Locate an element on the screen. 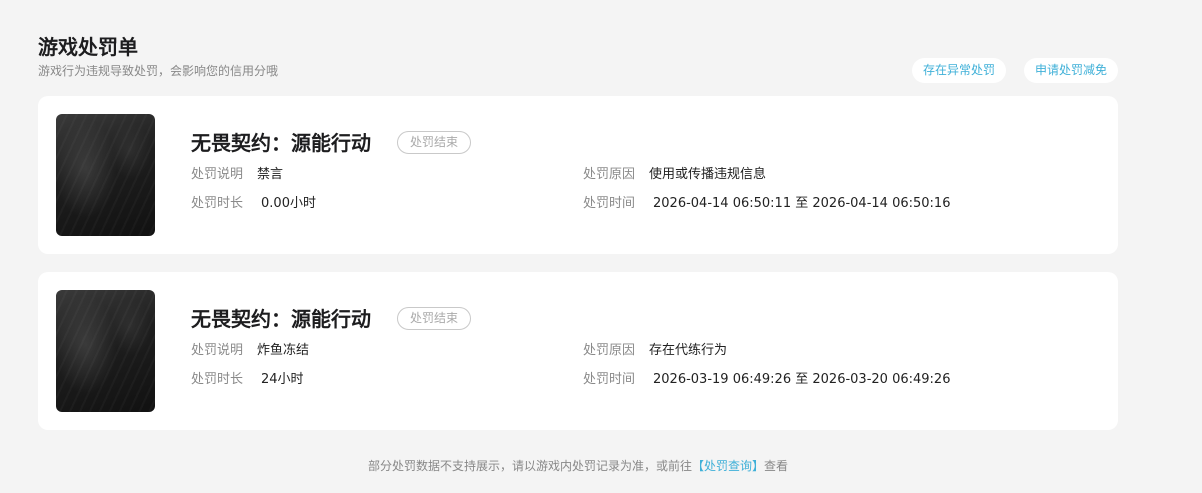  penalty-reason-value: 使用或传播违规信息 is located at coordinates (708, 174).